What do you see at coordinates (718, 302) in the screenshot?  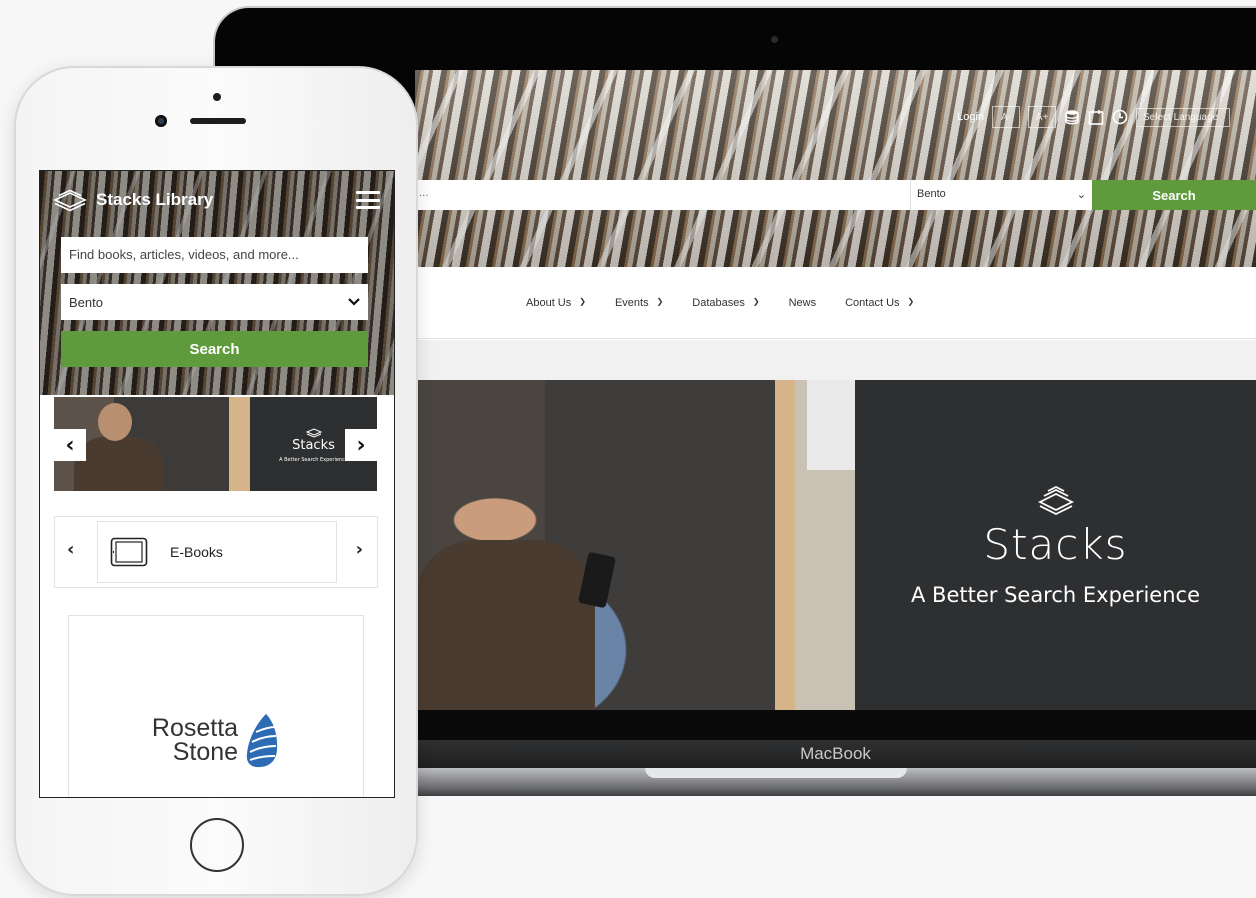 I see `nav-label: Databases` at bounding box center [718, 302].